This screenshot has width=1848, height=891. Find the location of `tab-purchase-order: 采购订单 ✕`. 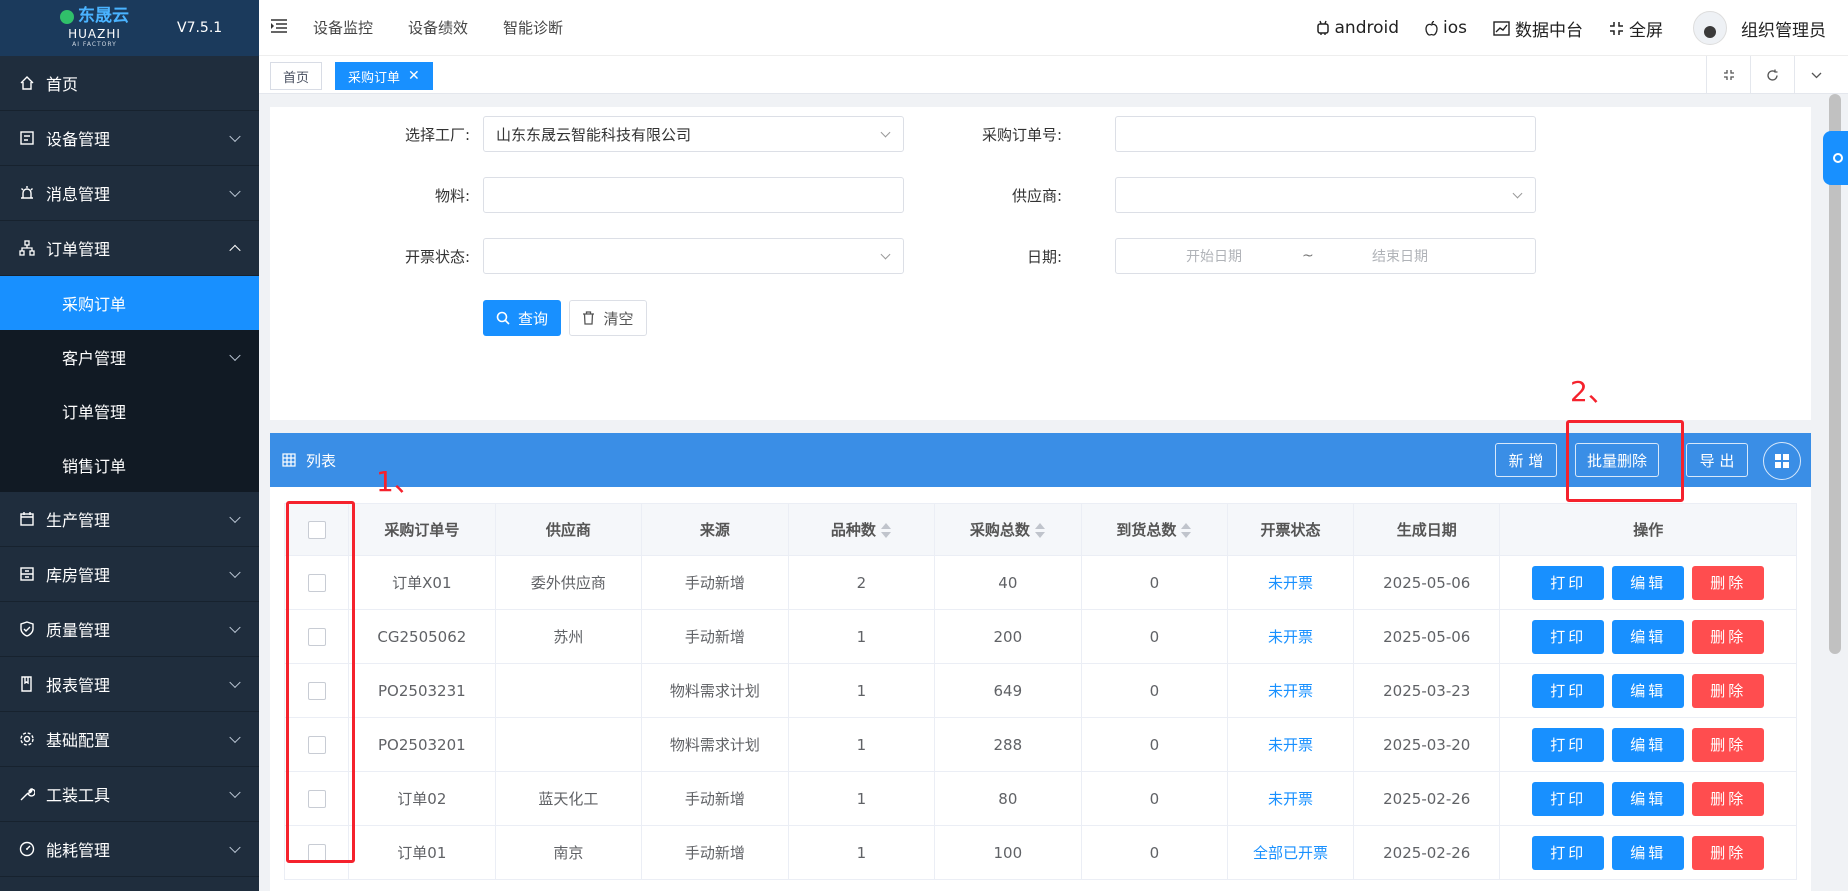

tab-purchase-order: 采购订单 ✕ is located at coordinates (384, 76).